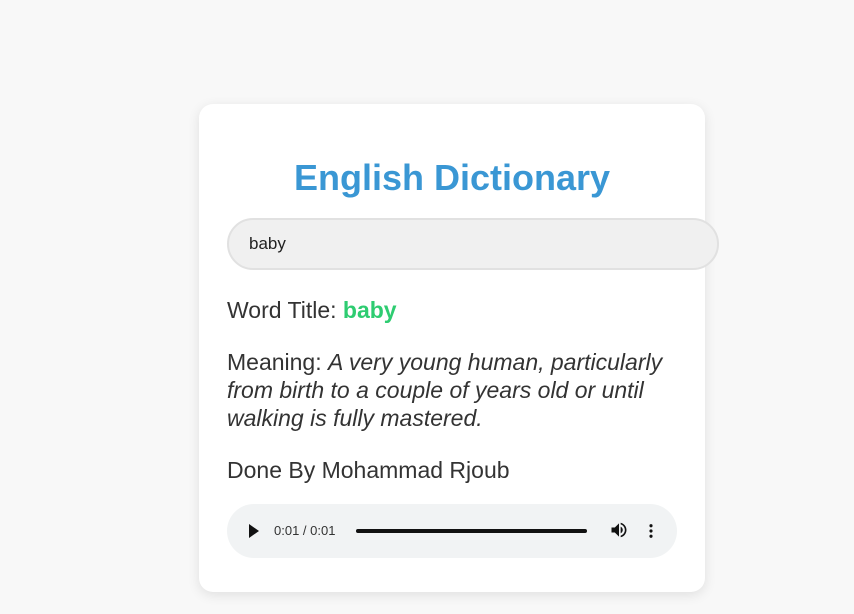  I want to click on audio-player: 0:01 / 0:01, so click(452, 531).